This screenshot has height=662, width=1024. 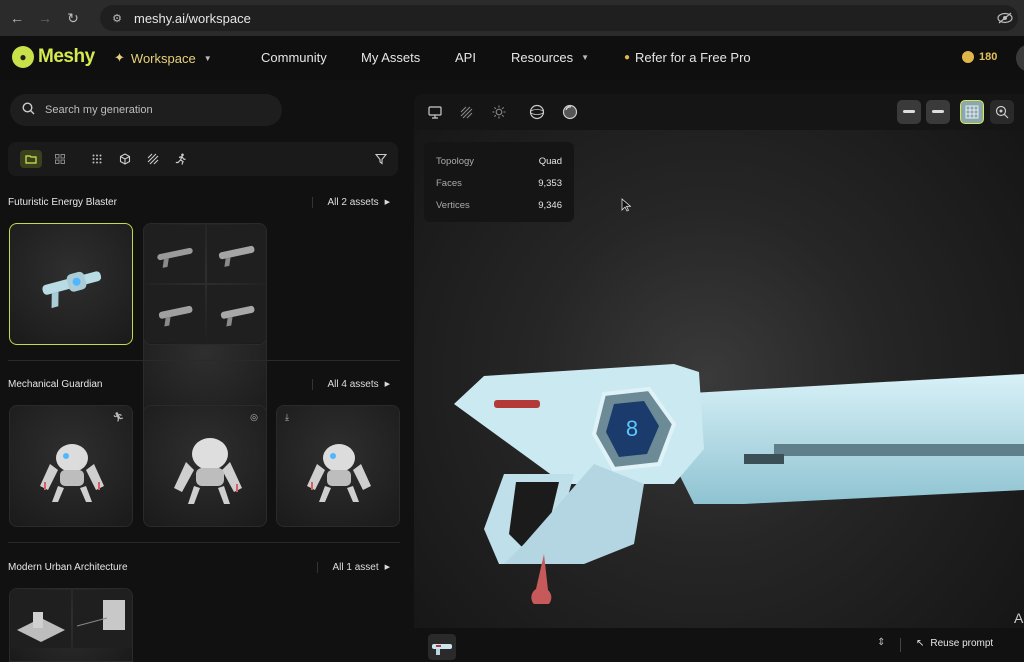 I want to click on folder-view-icon, so click(x=31, y=159).